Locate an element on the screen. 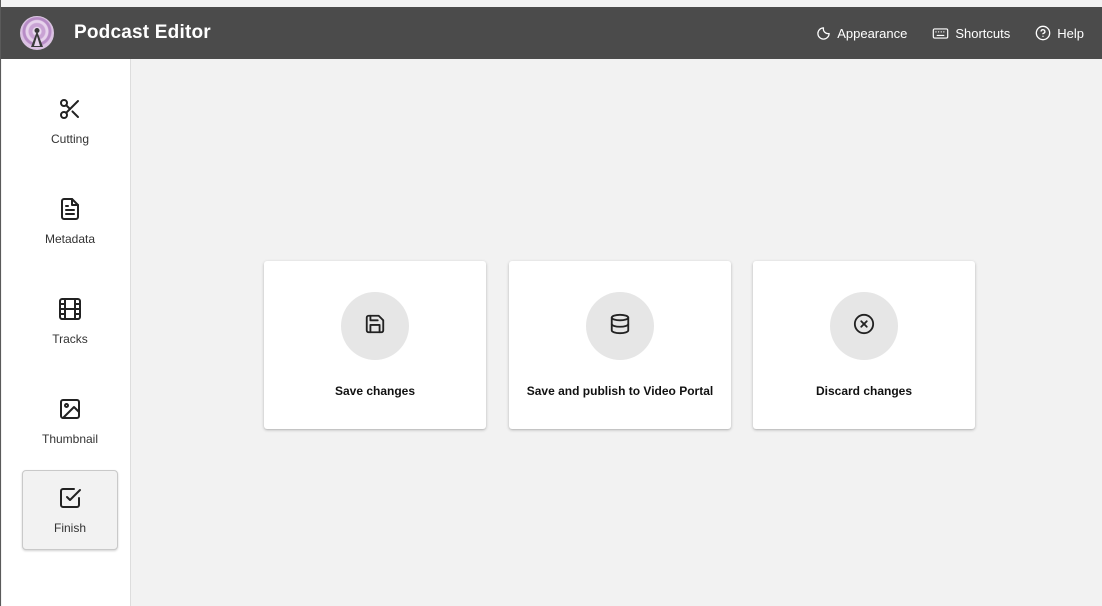  card-label: Discard changes is located at coordinates (864, 391).